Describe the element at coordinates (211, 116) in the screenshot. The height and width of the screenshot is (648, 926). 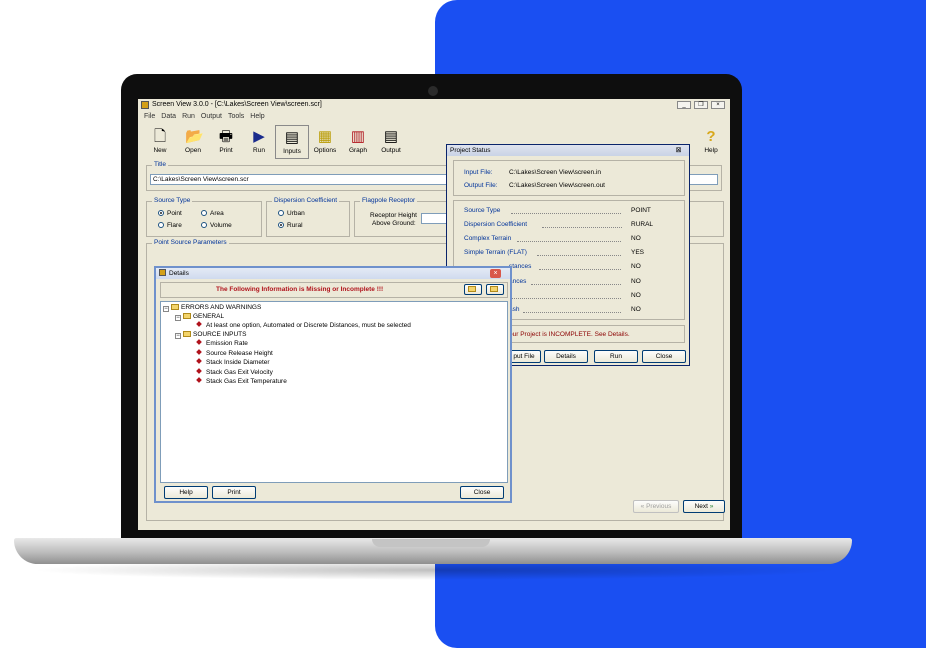
I see `menu-output: Output` at that location.